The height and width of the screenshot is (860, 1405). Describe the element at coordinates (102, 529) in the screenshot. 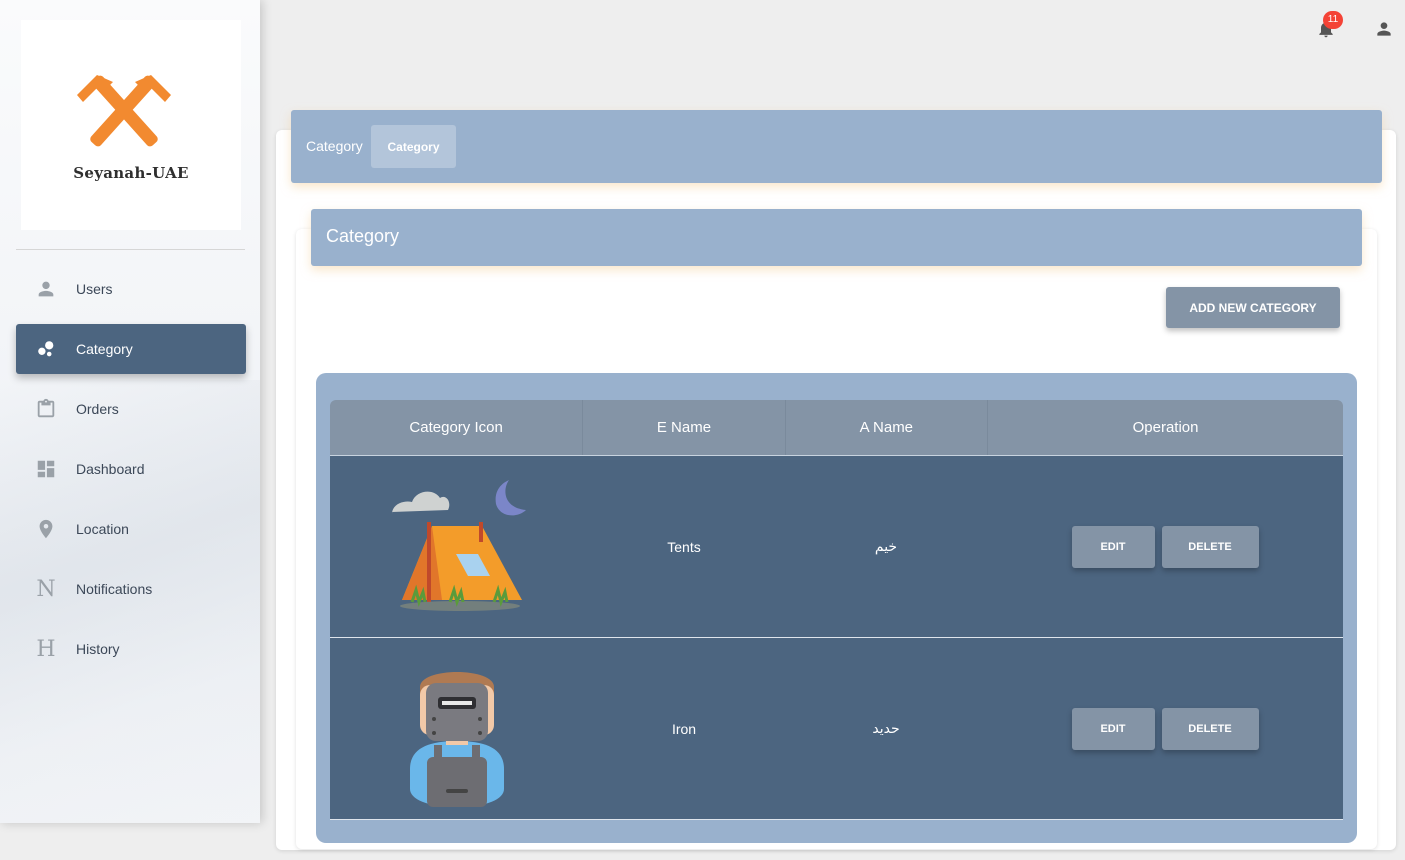

I see `sidebar-item-label: Location` at that location.